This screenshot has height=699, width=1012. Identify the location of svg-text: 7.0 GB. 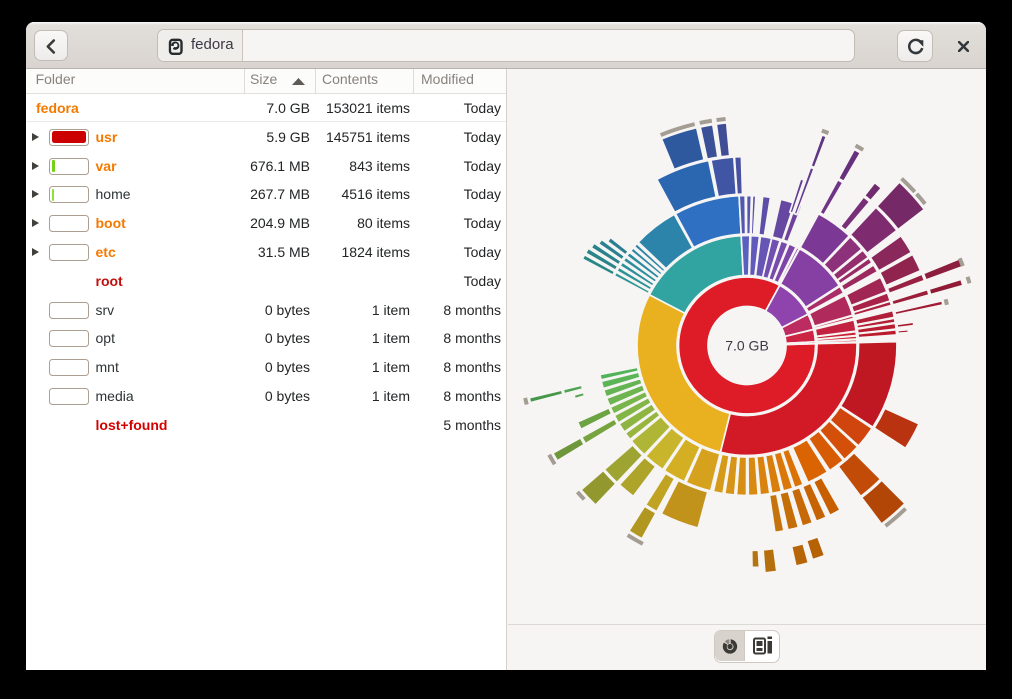
(747, 346).